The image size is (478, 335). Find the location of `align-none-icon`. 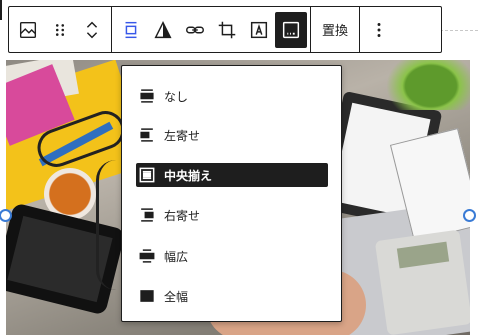

align-none-icon is located at coordinates (147, 96).